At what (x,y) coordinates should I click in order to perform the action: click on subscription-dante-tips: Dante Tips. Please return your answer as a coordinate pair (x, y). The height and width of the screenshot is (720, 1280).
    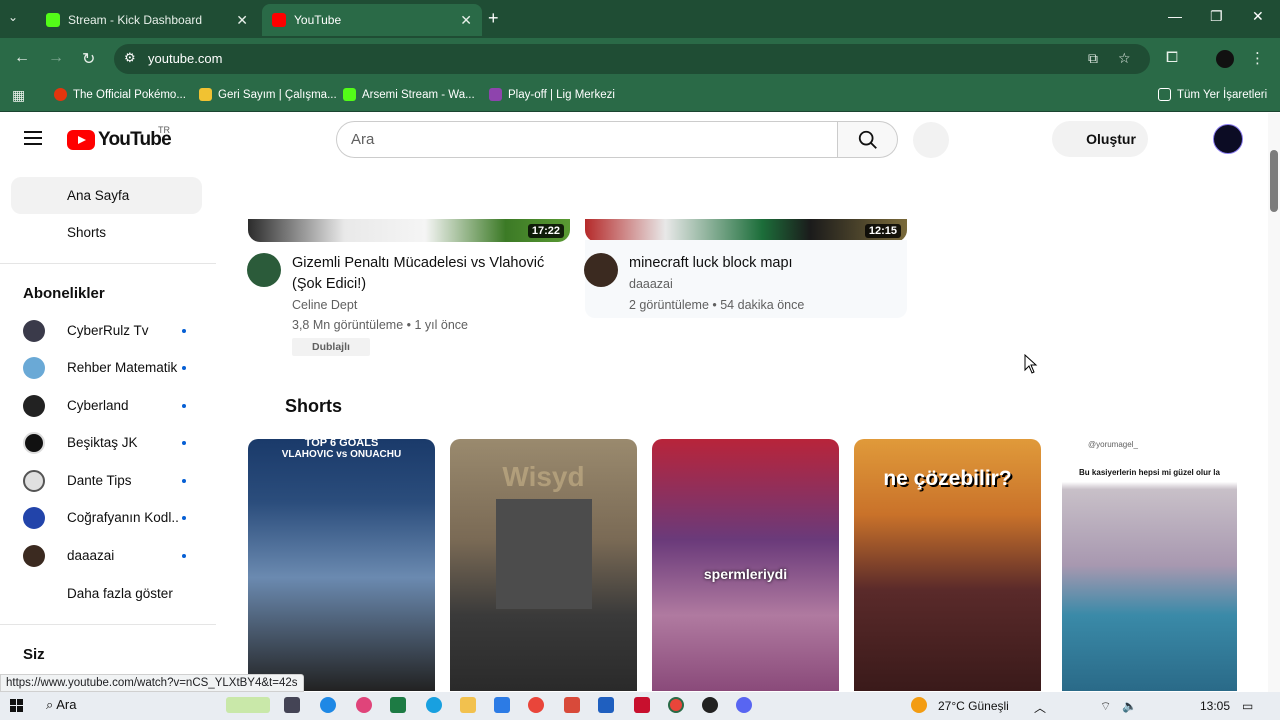
    Looking at the image, I should click on (106, 481).